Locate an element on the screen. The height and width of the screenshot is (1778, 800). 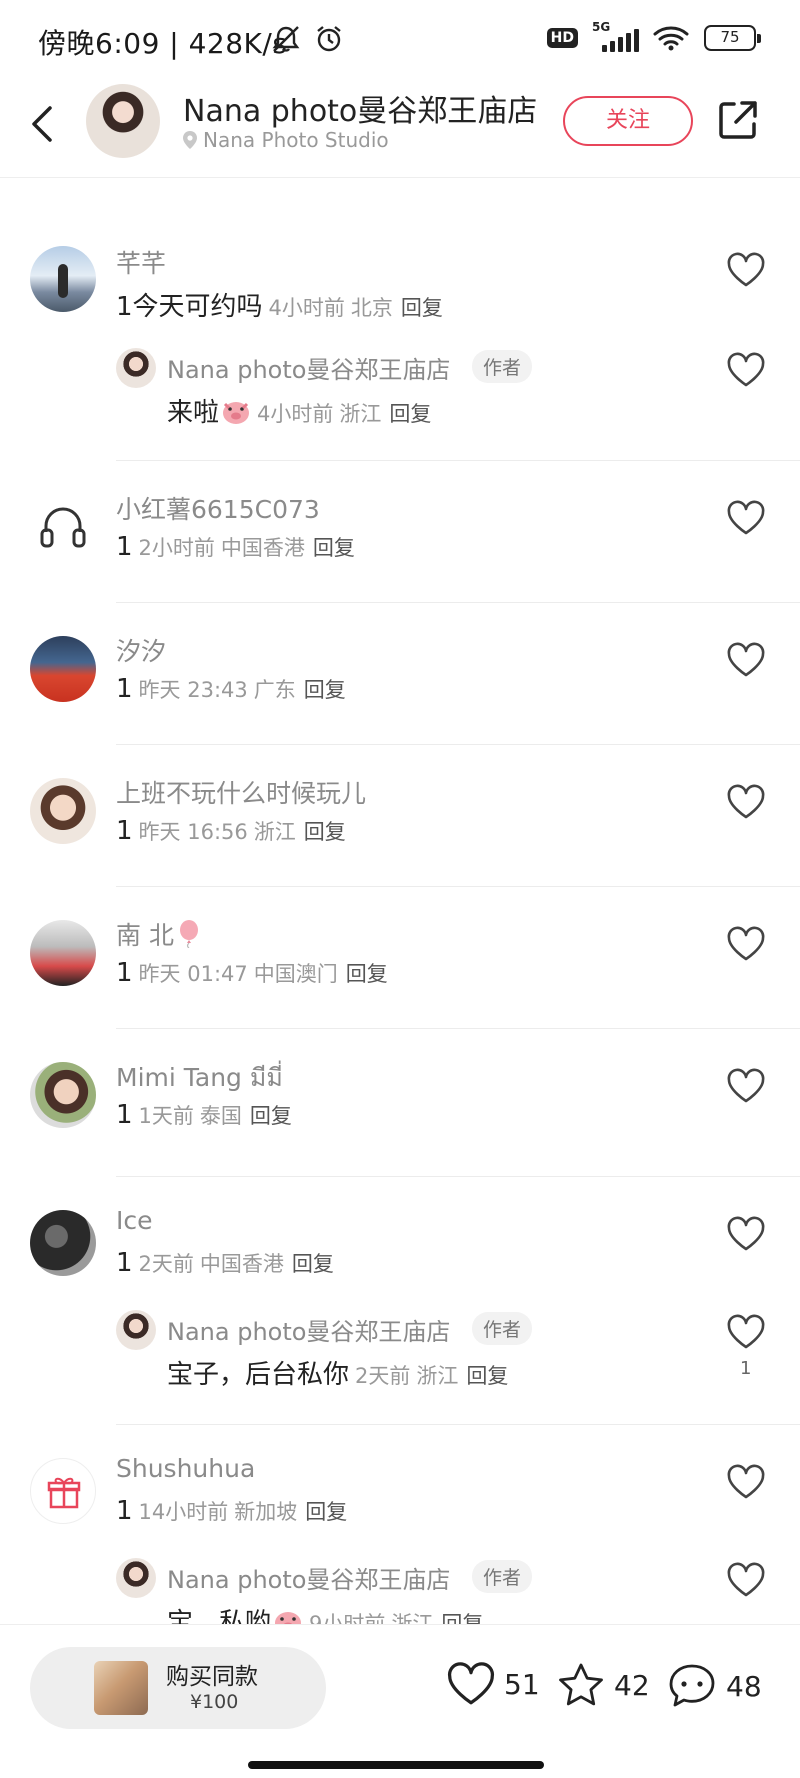
alarm-icon is located at coordinates (329, 39).